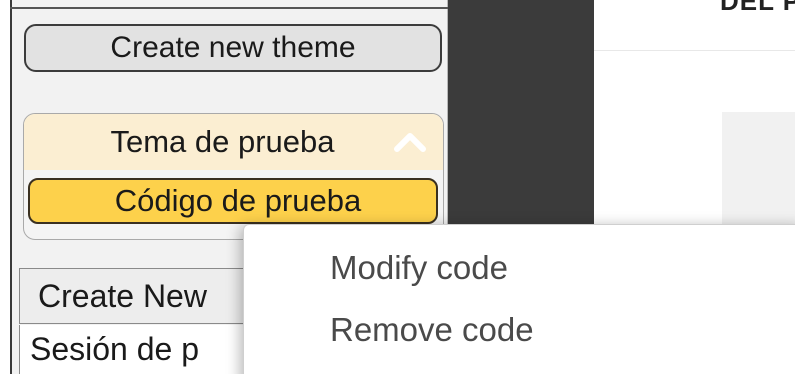 Image resolution: width=795 pixels, height=374 pixels. What do you see at coordinates (410, 141) in the screenshot?
I see `chevron-up-icon` at bounding box center [410, 141].